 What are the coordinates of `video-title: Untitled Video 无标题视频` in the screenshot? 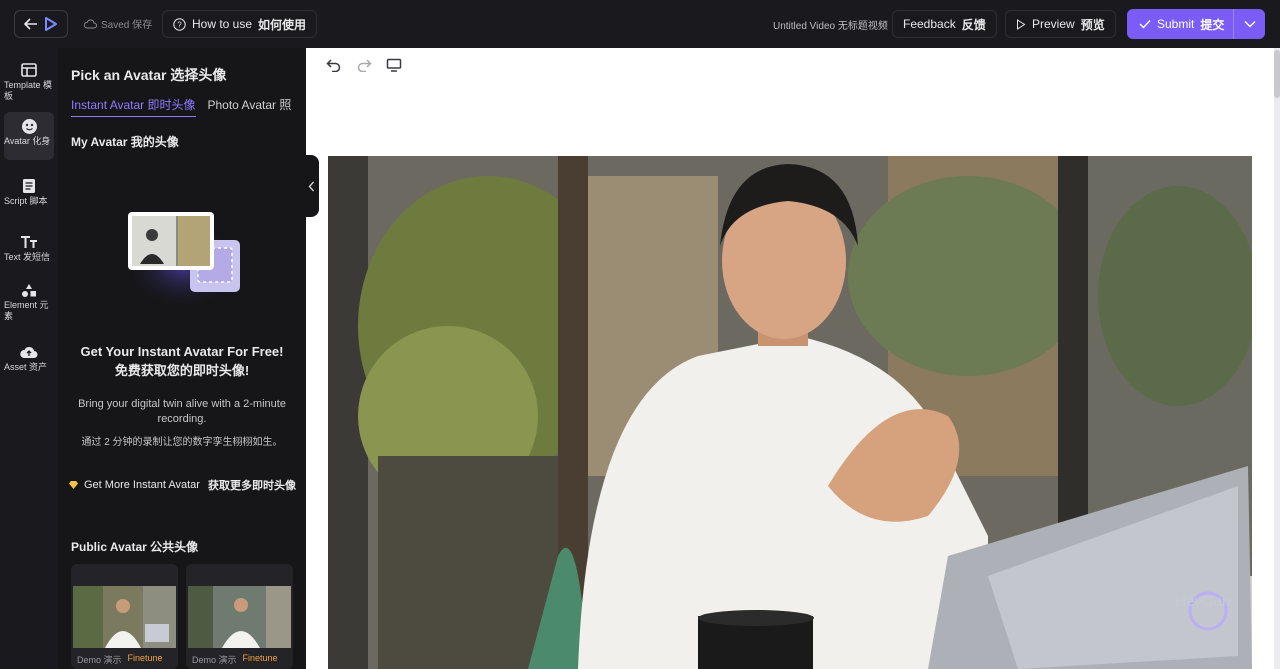 It's located at (830, 24).